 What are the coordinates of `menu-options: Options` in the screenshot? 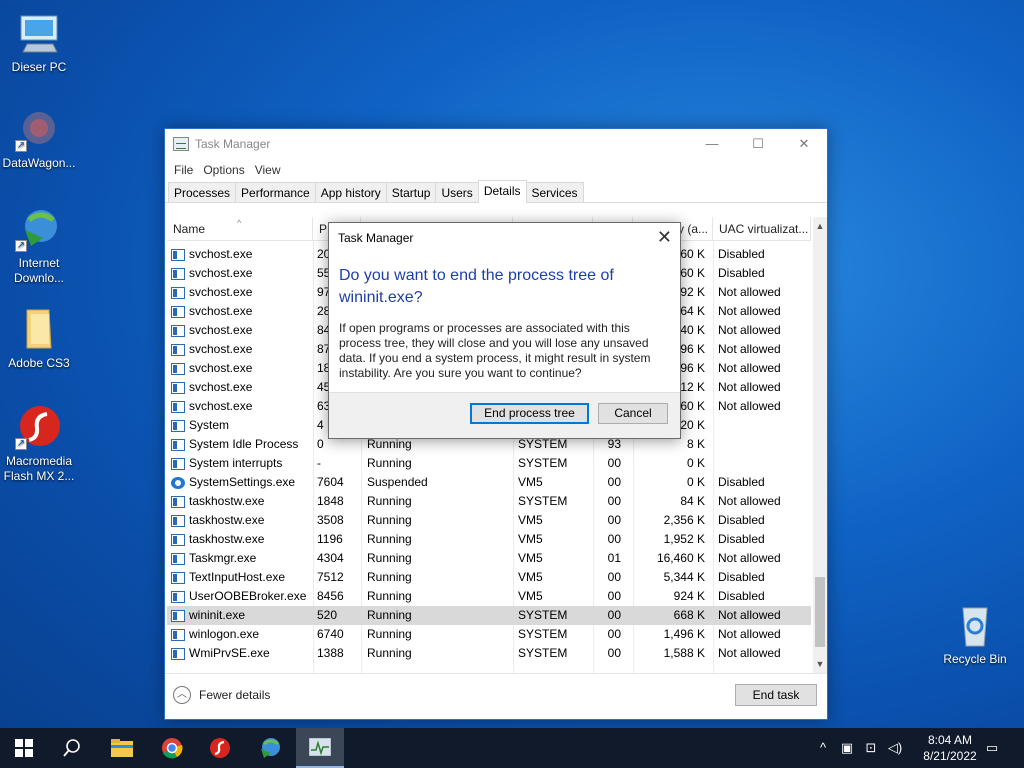 It's located at (223, 170).